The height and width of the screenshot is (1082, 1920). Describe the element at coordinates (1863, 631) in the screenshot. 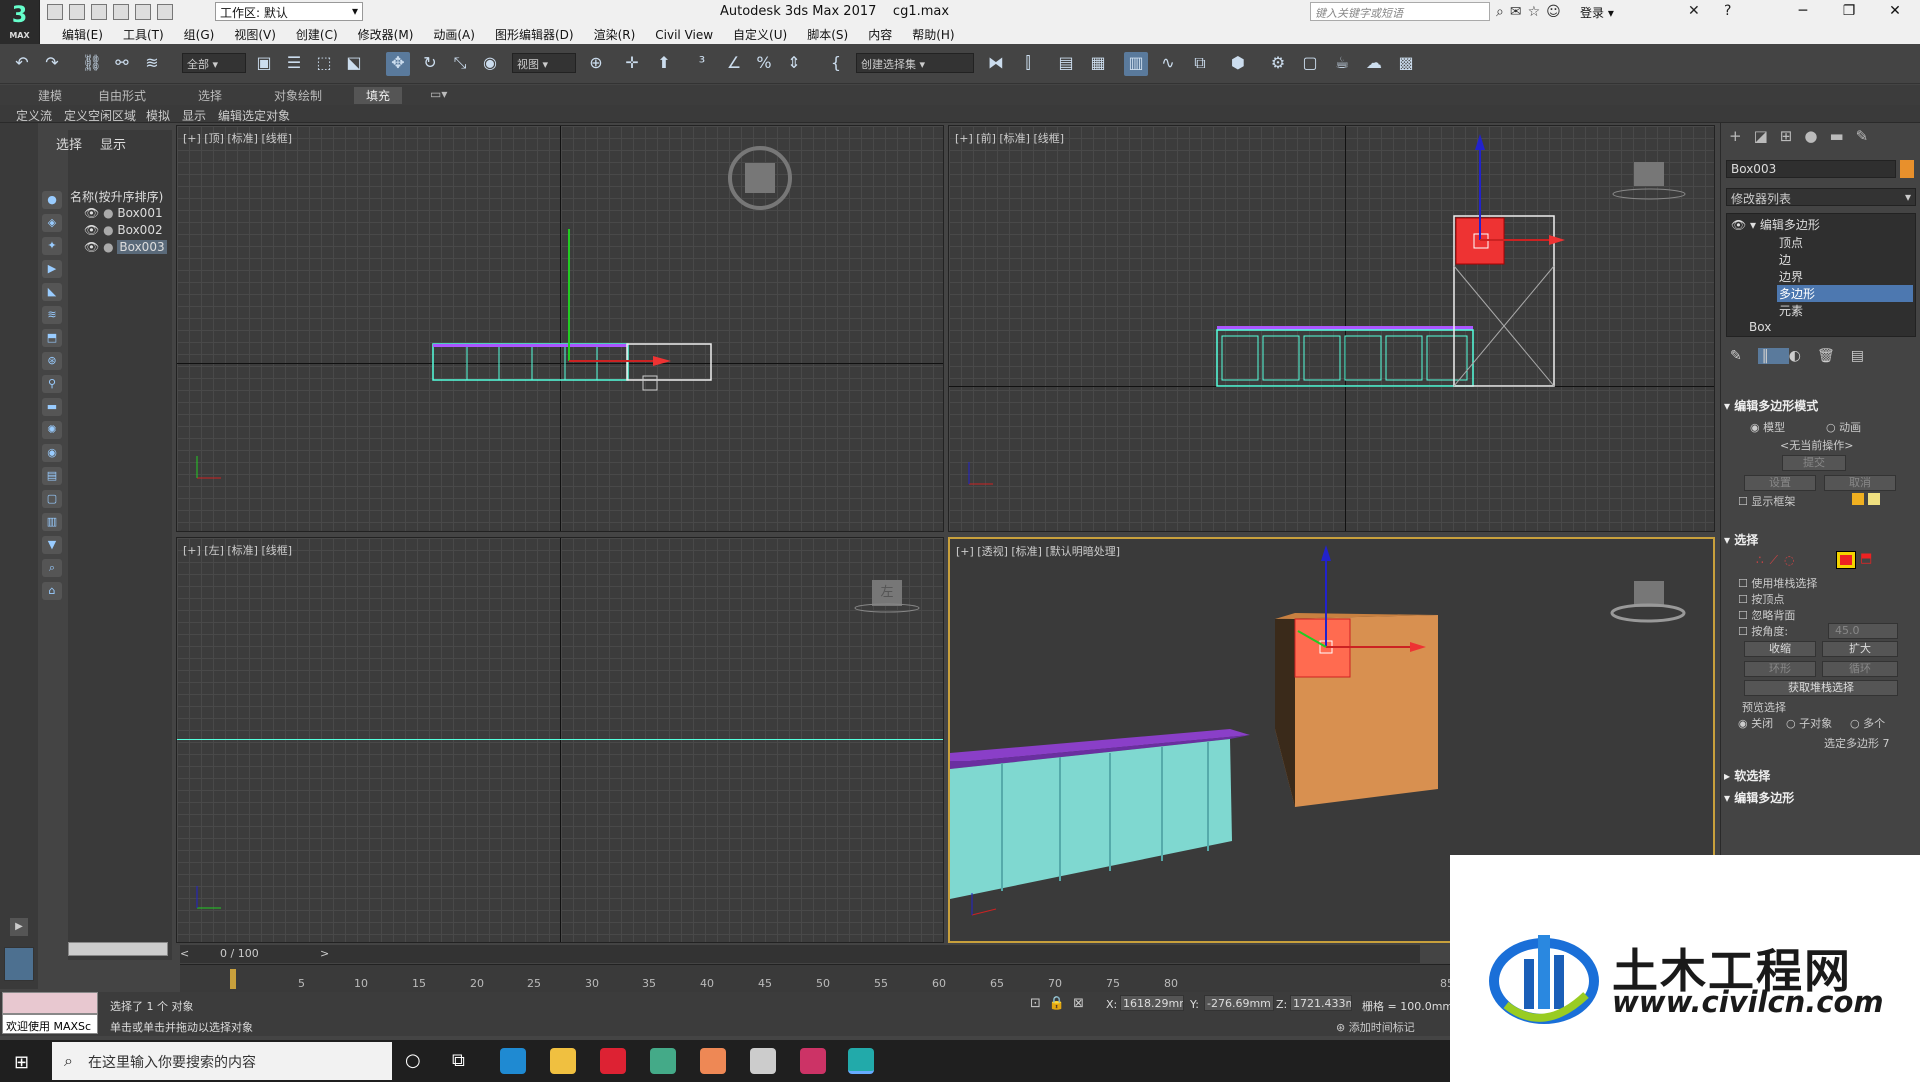

I see `angle-spinner: 45.0` at that location.